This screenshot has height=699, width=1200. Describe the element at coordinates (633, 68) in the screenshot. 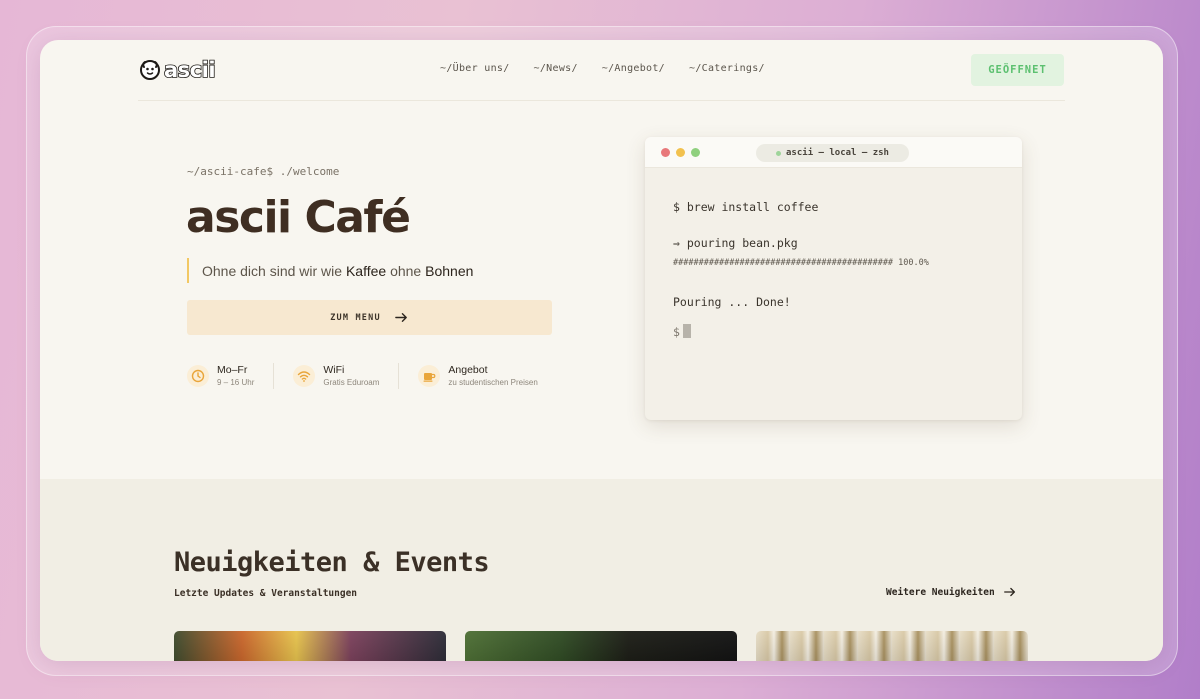

I see `nav-angebot: ~/Angebot/` at that location.